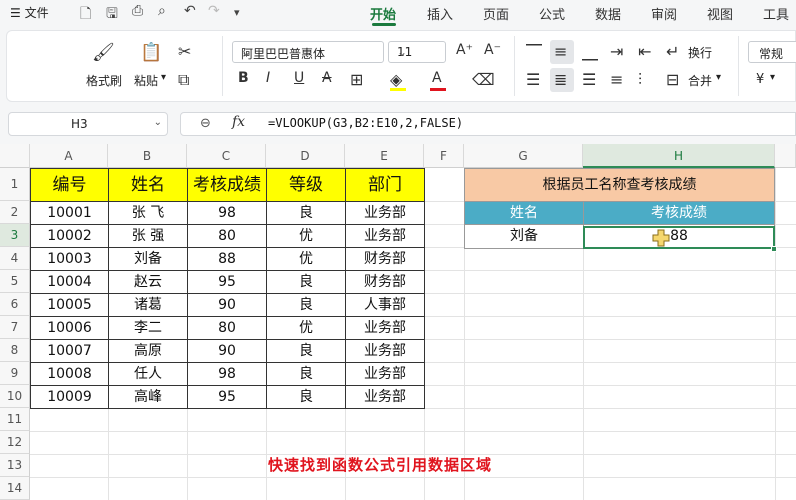 This screenshot has height=500, width=796. What do you see at coordinates (700, 80) in the screenshot?
I see `merge-label: 合并` at bounding box center [700, 80].